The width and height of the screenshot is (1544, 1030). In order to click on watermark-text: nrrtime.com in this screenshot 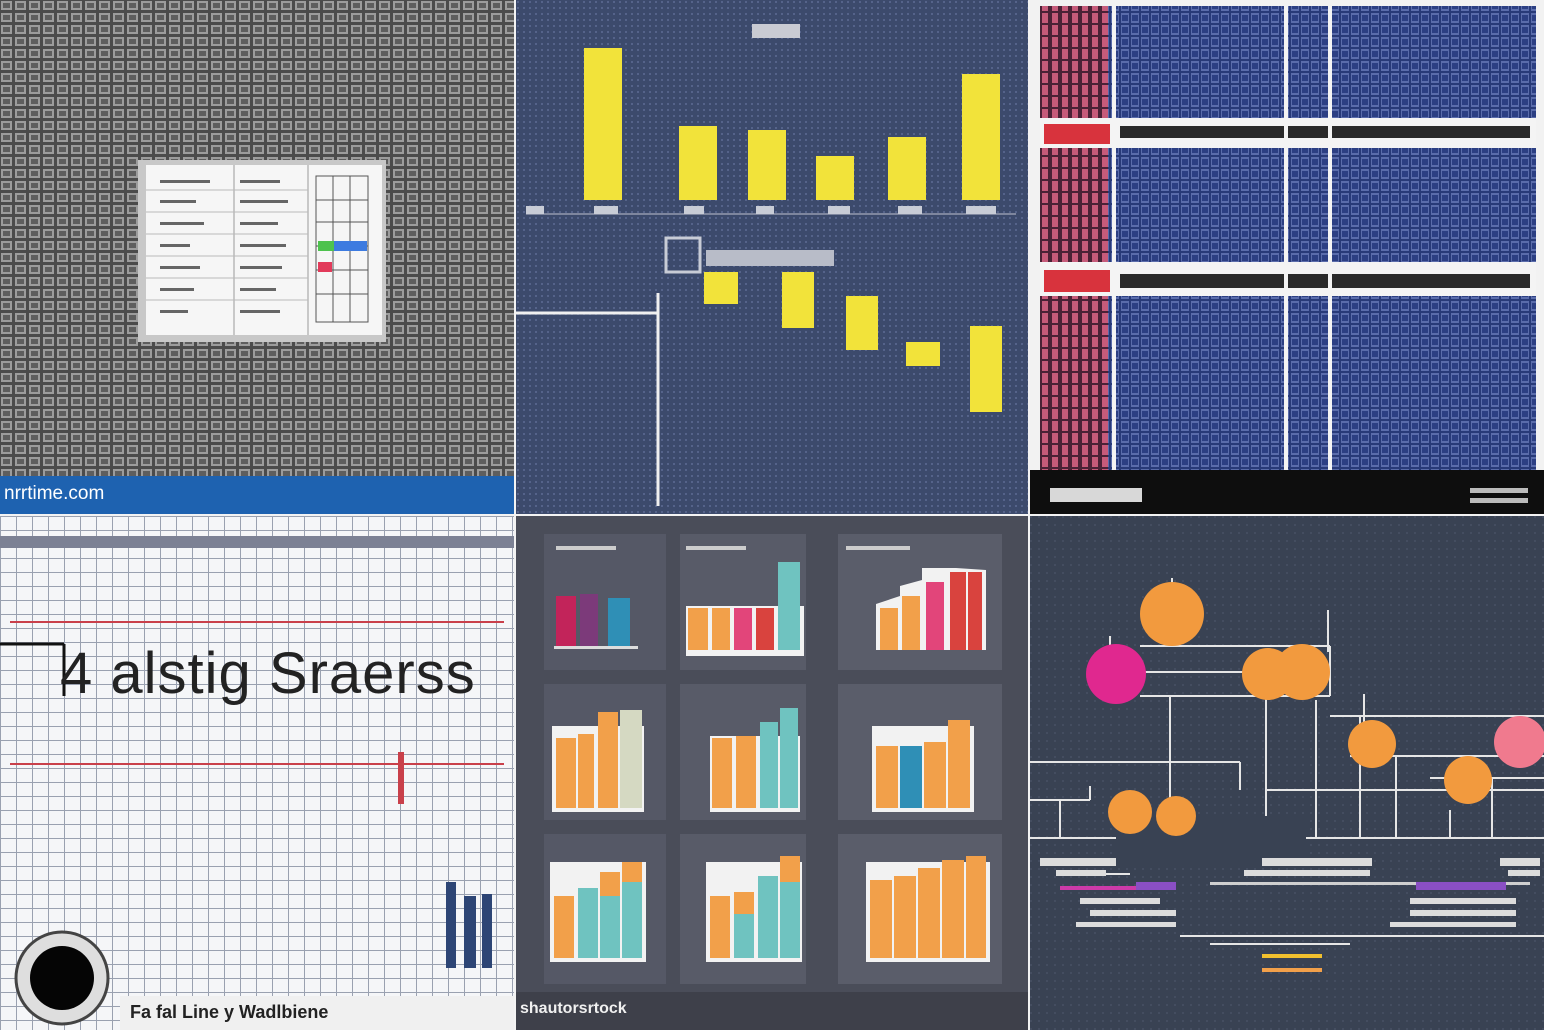, I will do `click(54, 493)`.